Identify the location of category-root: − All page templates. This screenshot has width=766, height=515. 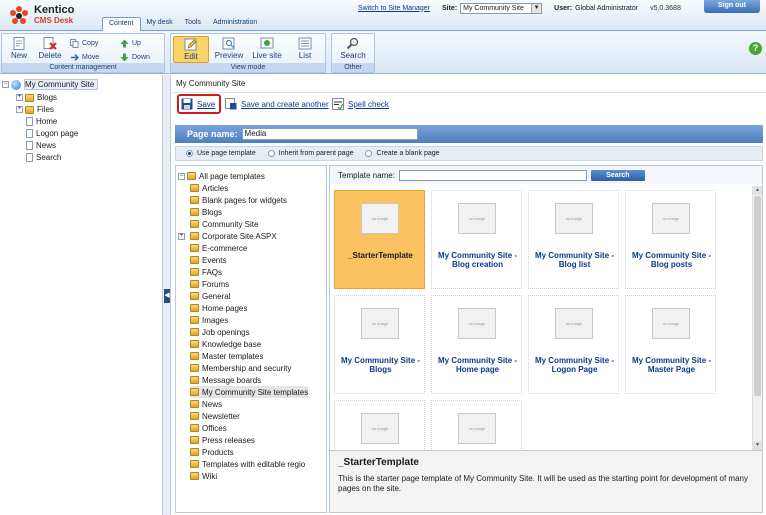
(221, 176).